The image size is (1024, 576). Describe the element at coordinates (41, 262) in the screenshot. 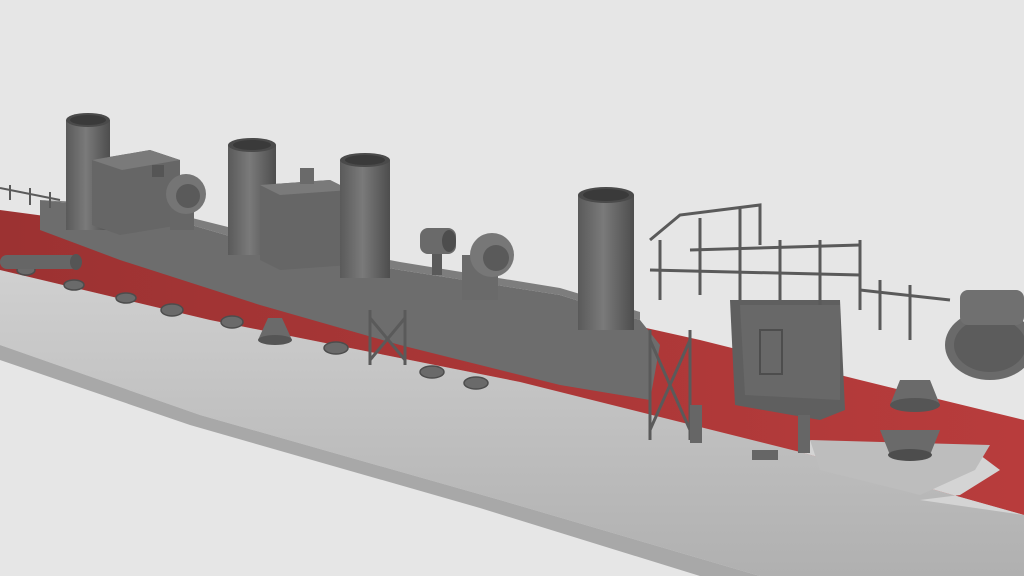

I see `deck-pipe` at that location.